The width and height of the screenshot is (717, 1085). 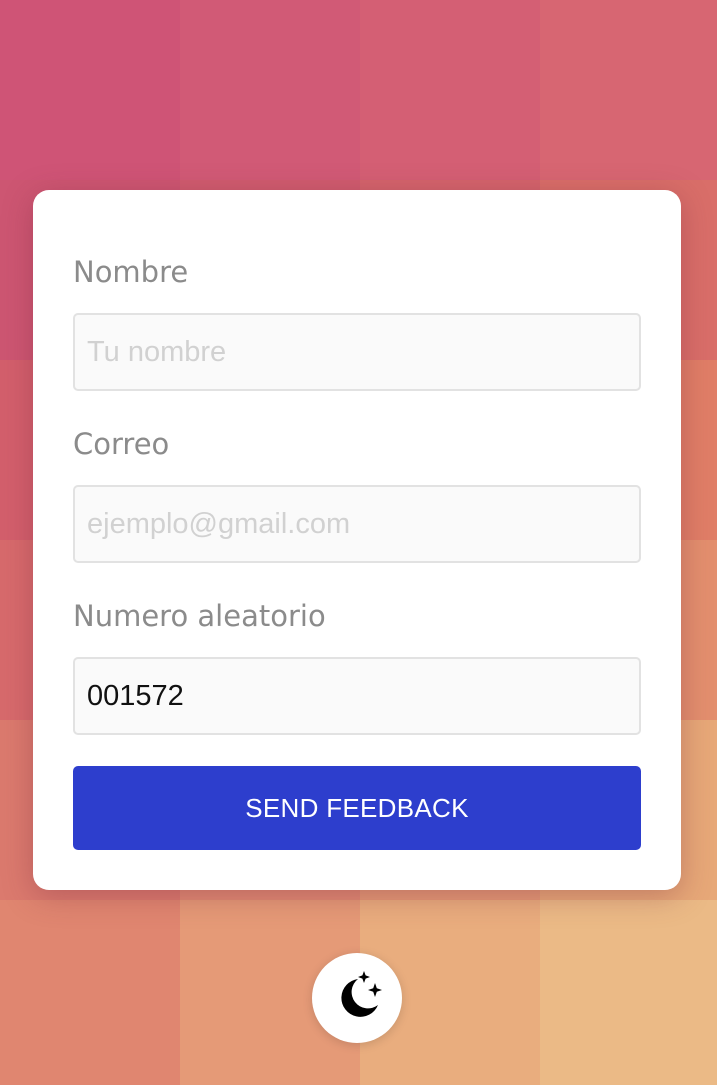 What do you see at coordinates (121, 444) in the screenshot?
I see `email-label: Correo` at bounding box center [121, 444].